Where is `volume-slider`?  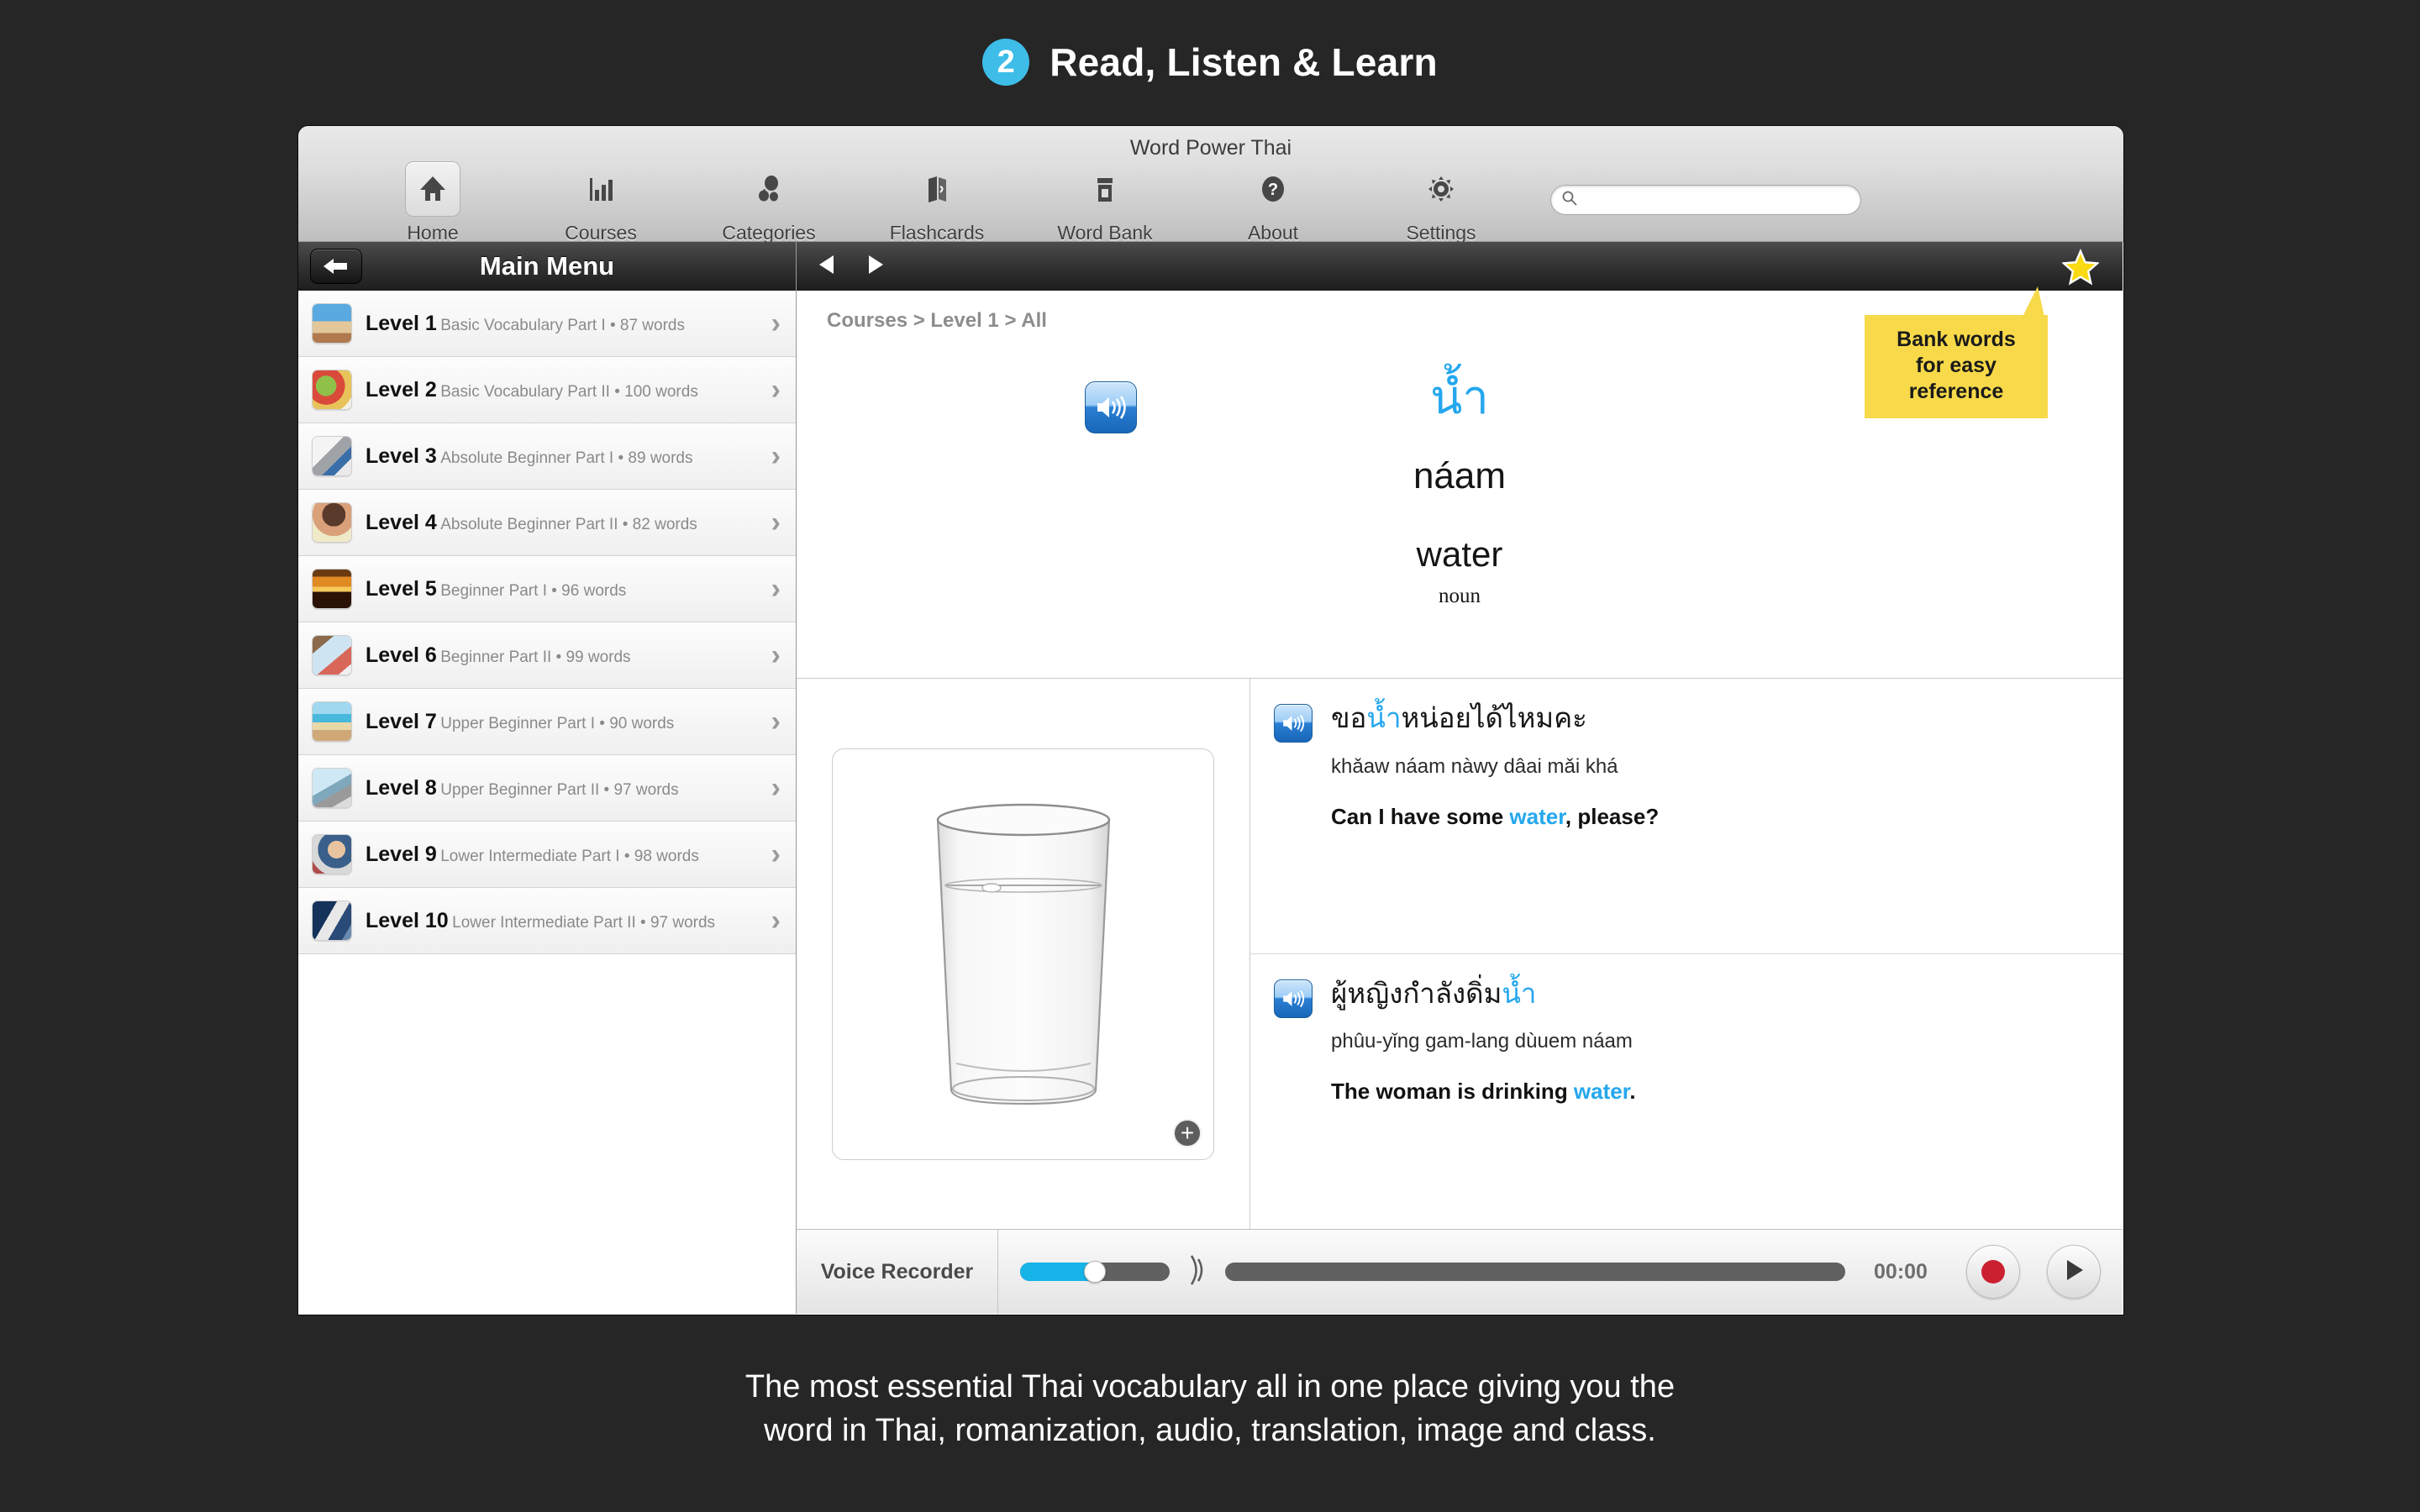
volume-slider is located at coordinates (1095, 1272).